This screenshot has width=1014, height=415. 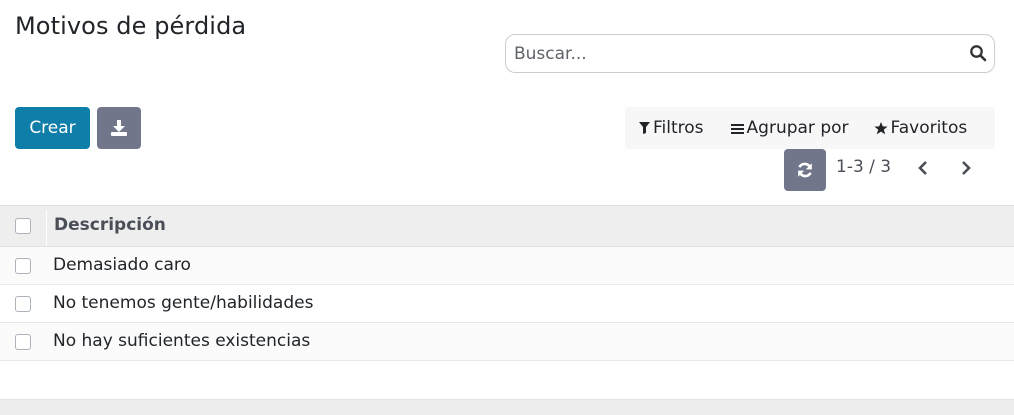 I want to click on funnel-icon, so click(x=644, y=128).